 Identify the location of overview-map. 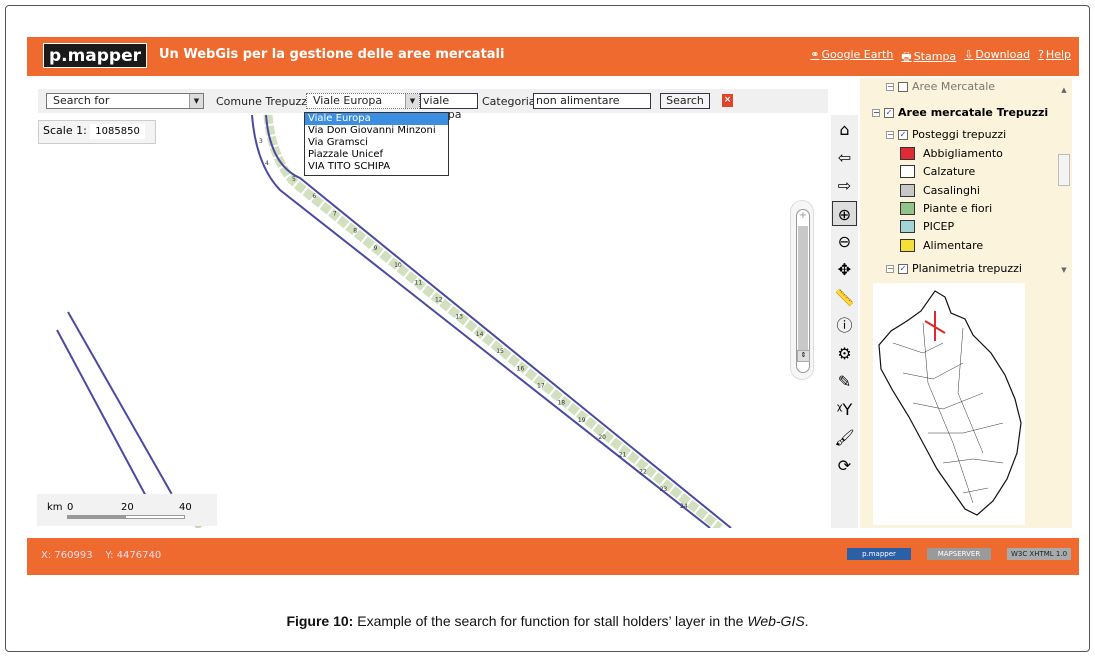
(949, 404).